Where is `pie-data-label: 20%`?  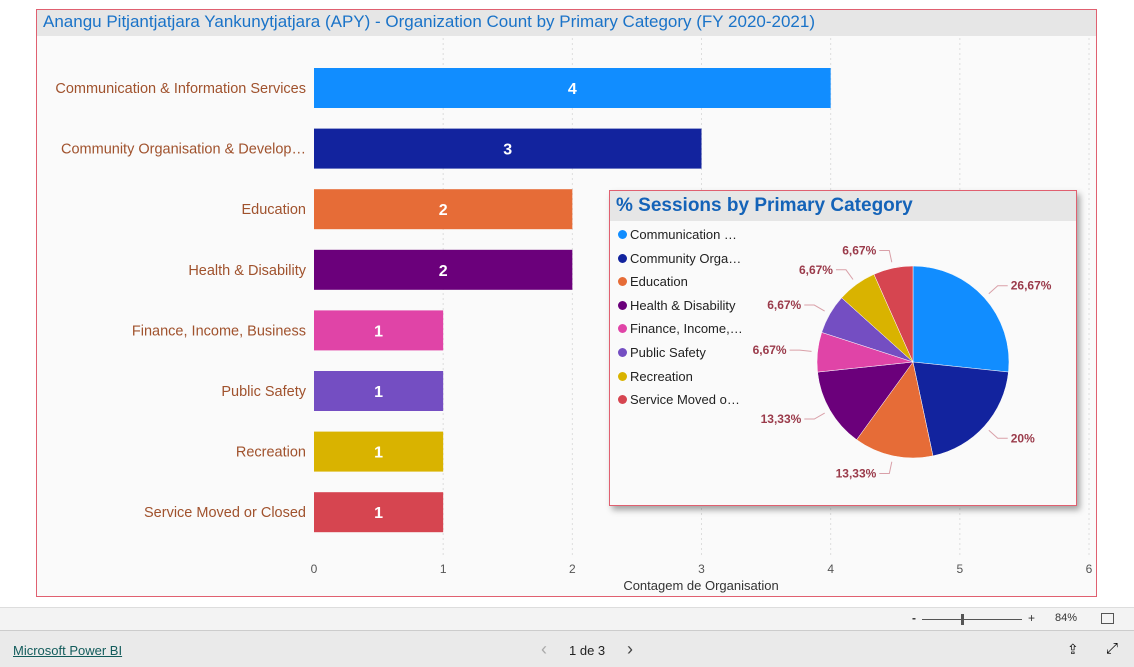 pie-data-label: 20% is located at coordinates (1023, 438).